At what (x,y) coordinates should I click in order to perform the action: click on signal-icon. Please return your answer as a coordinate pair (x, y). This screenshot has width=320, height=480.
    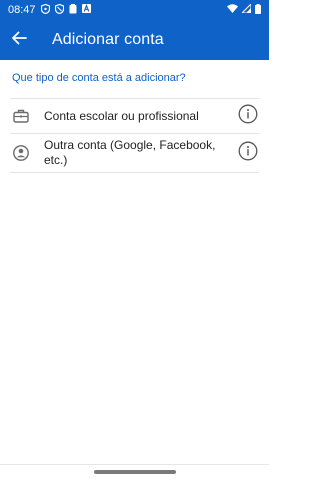
    Looking at the image, I should click on (246, 9).